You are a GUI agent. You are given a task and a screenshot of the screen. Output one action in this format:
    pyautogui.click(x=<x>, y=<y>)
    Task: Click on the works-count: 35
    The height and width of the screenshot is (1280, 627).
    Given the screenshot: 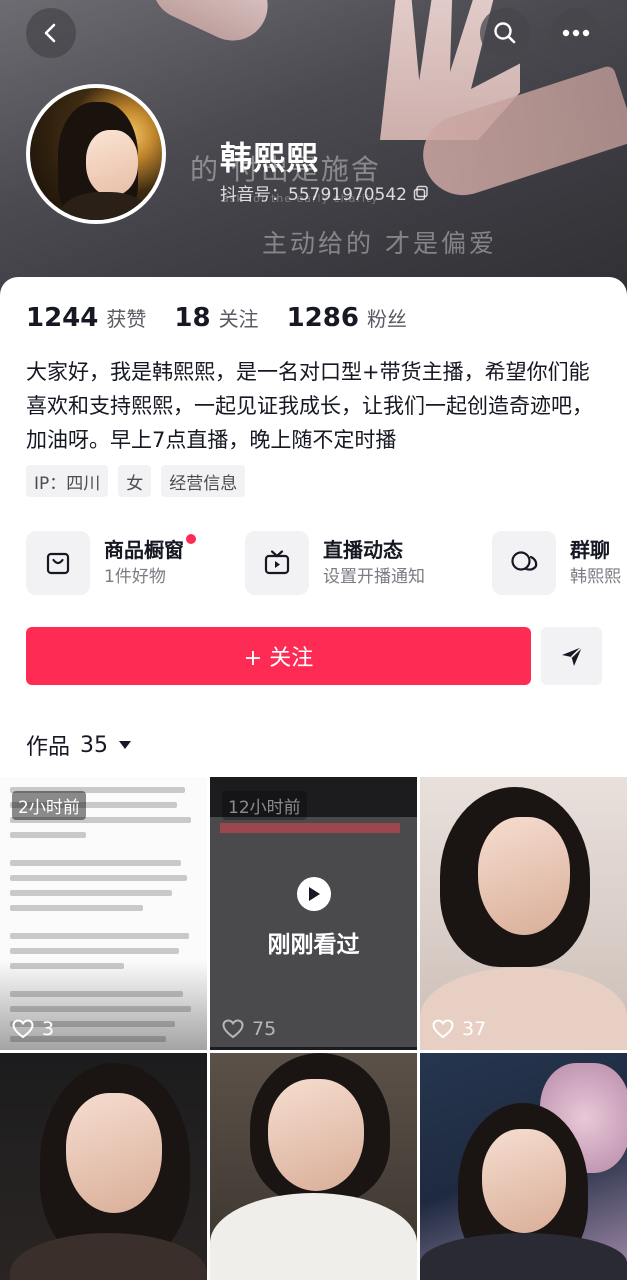 What is the action you would take?
    pyautogui.click(x=94, y=745)
    